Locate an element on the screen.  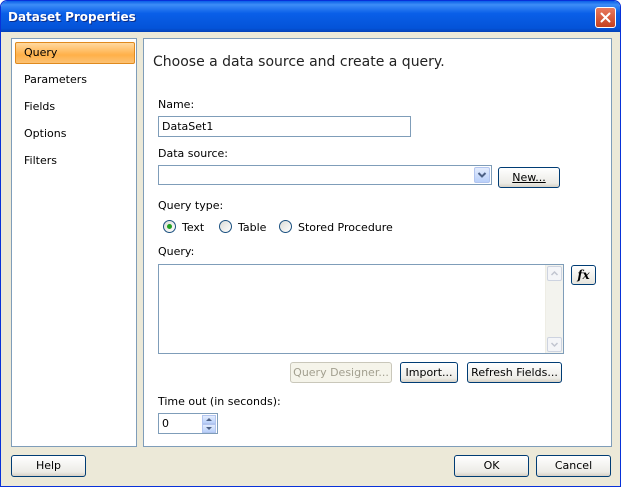
help-button-label: Help is located at coordinates (48, 465).